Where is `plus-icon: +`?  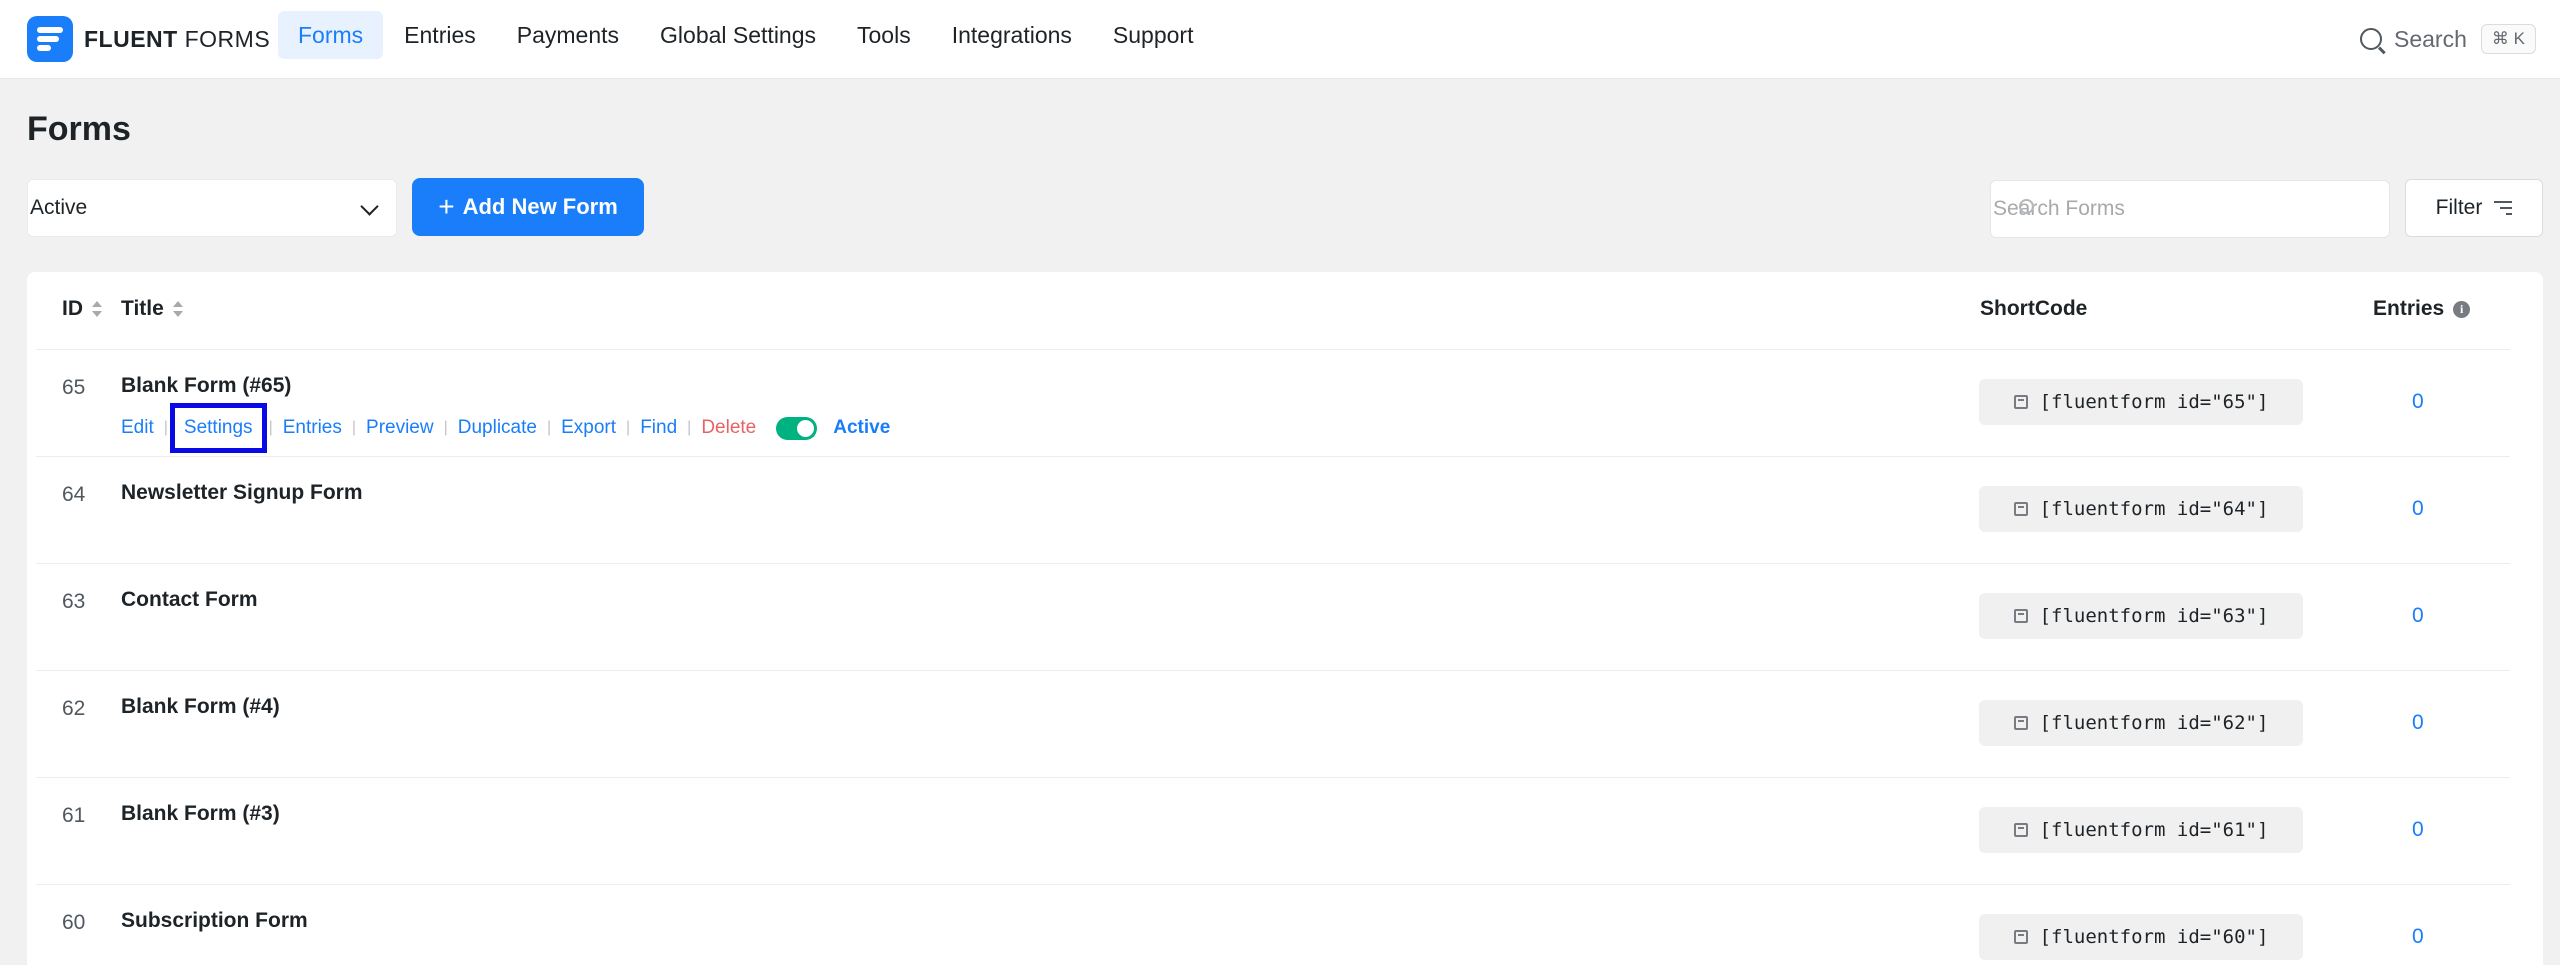 plus-icon: + is located at coordinates (446, 206).